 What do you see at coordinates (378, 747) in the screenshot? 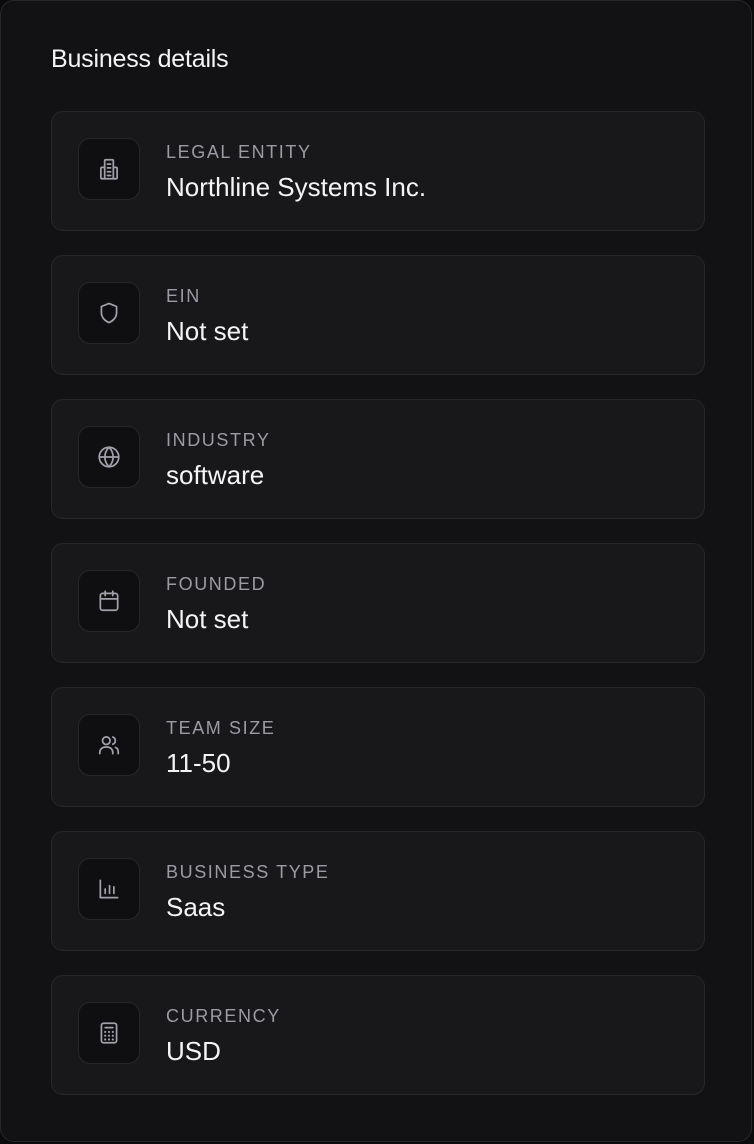
I see `detail-row-team-size: TEAM SIZE 11-50` at bounding box center [378, 747].